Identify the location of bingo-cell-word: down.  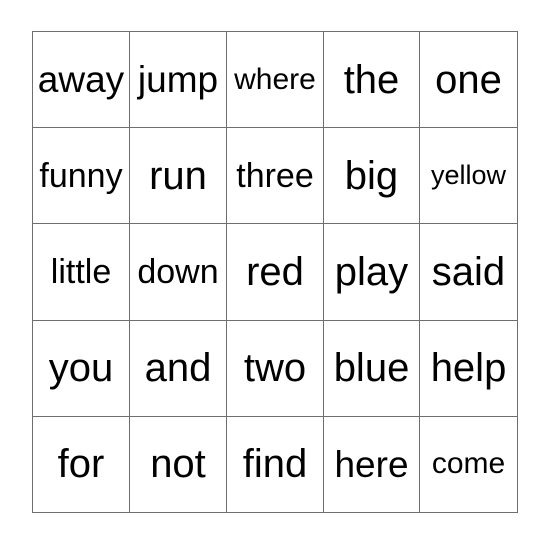
(178, 271).